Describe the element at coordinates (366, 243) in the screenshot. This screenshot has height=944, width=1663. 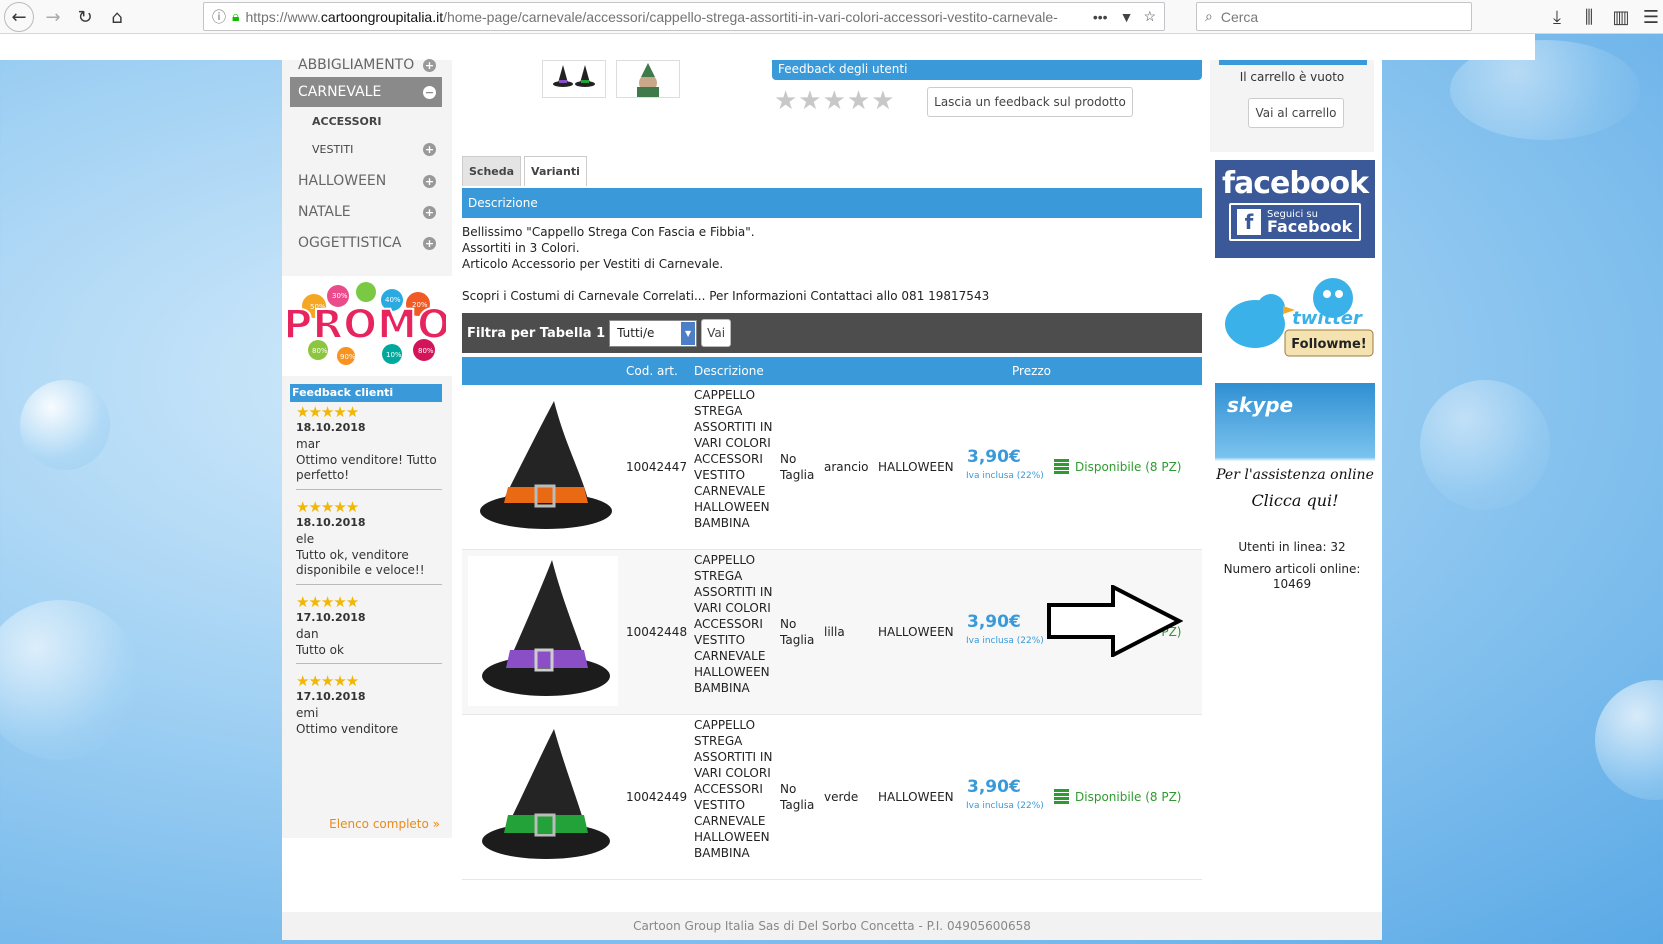
I see `menu-item-oggettistica: OGGETTISTICA +` at that location.